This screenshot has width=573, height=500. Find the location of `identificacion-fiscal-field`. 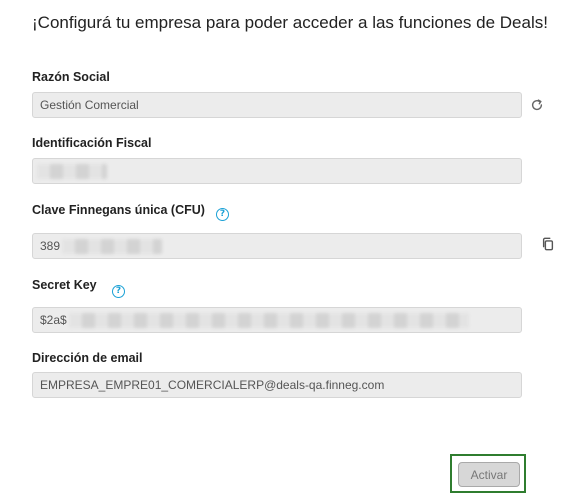

identificacion-fiscal-field is located at coordinates (277, 171).